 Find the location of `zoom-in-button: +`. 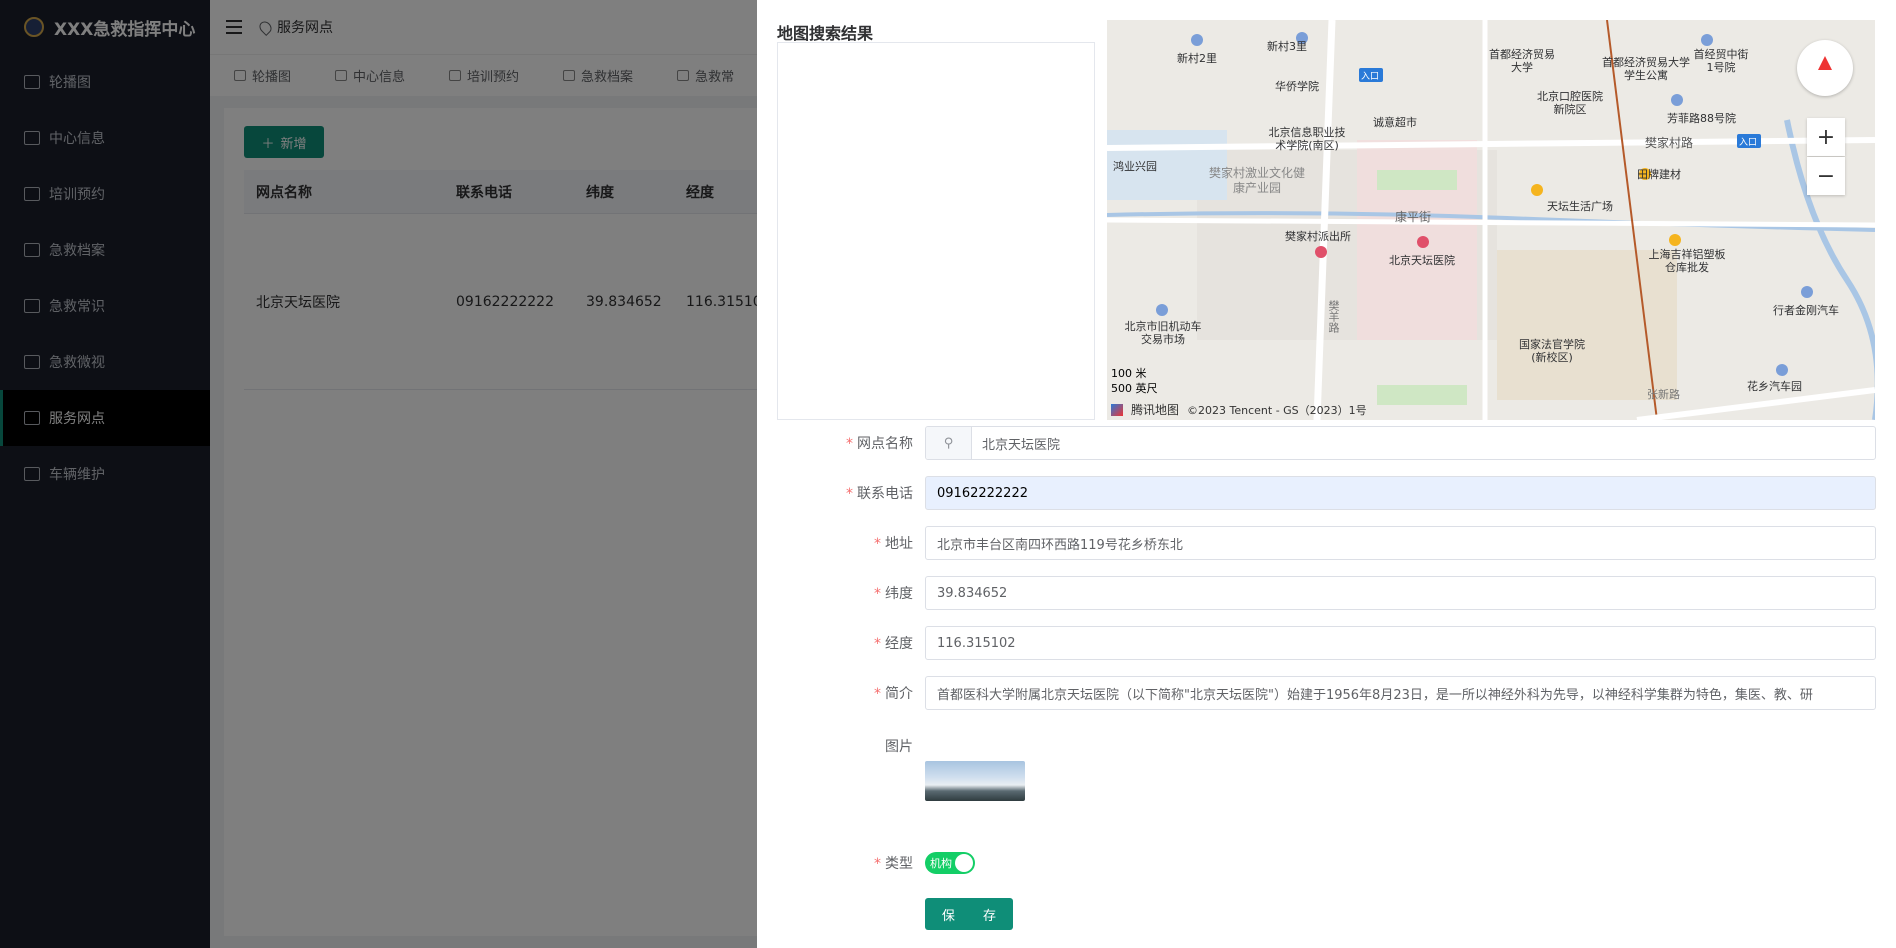

zoom-in-button: + is located at coordinates (1826, 137).